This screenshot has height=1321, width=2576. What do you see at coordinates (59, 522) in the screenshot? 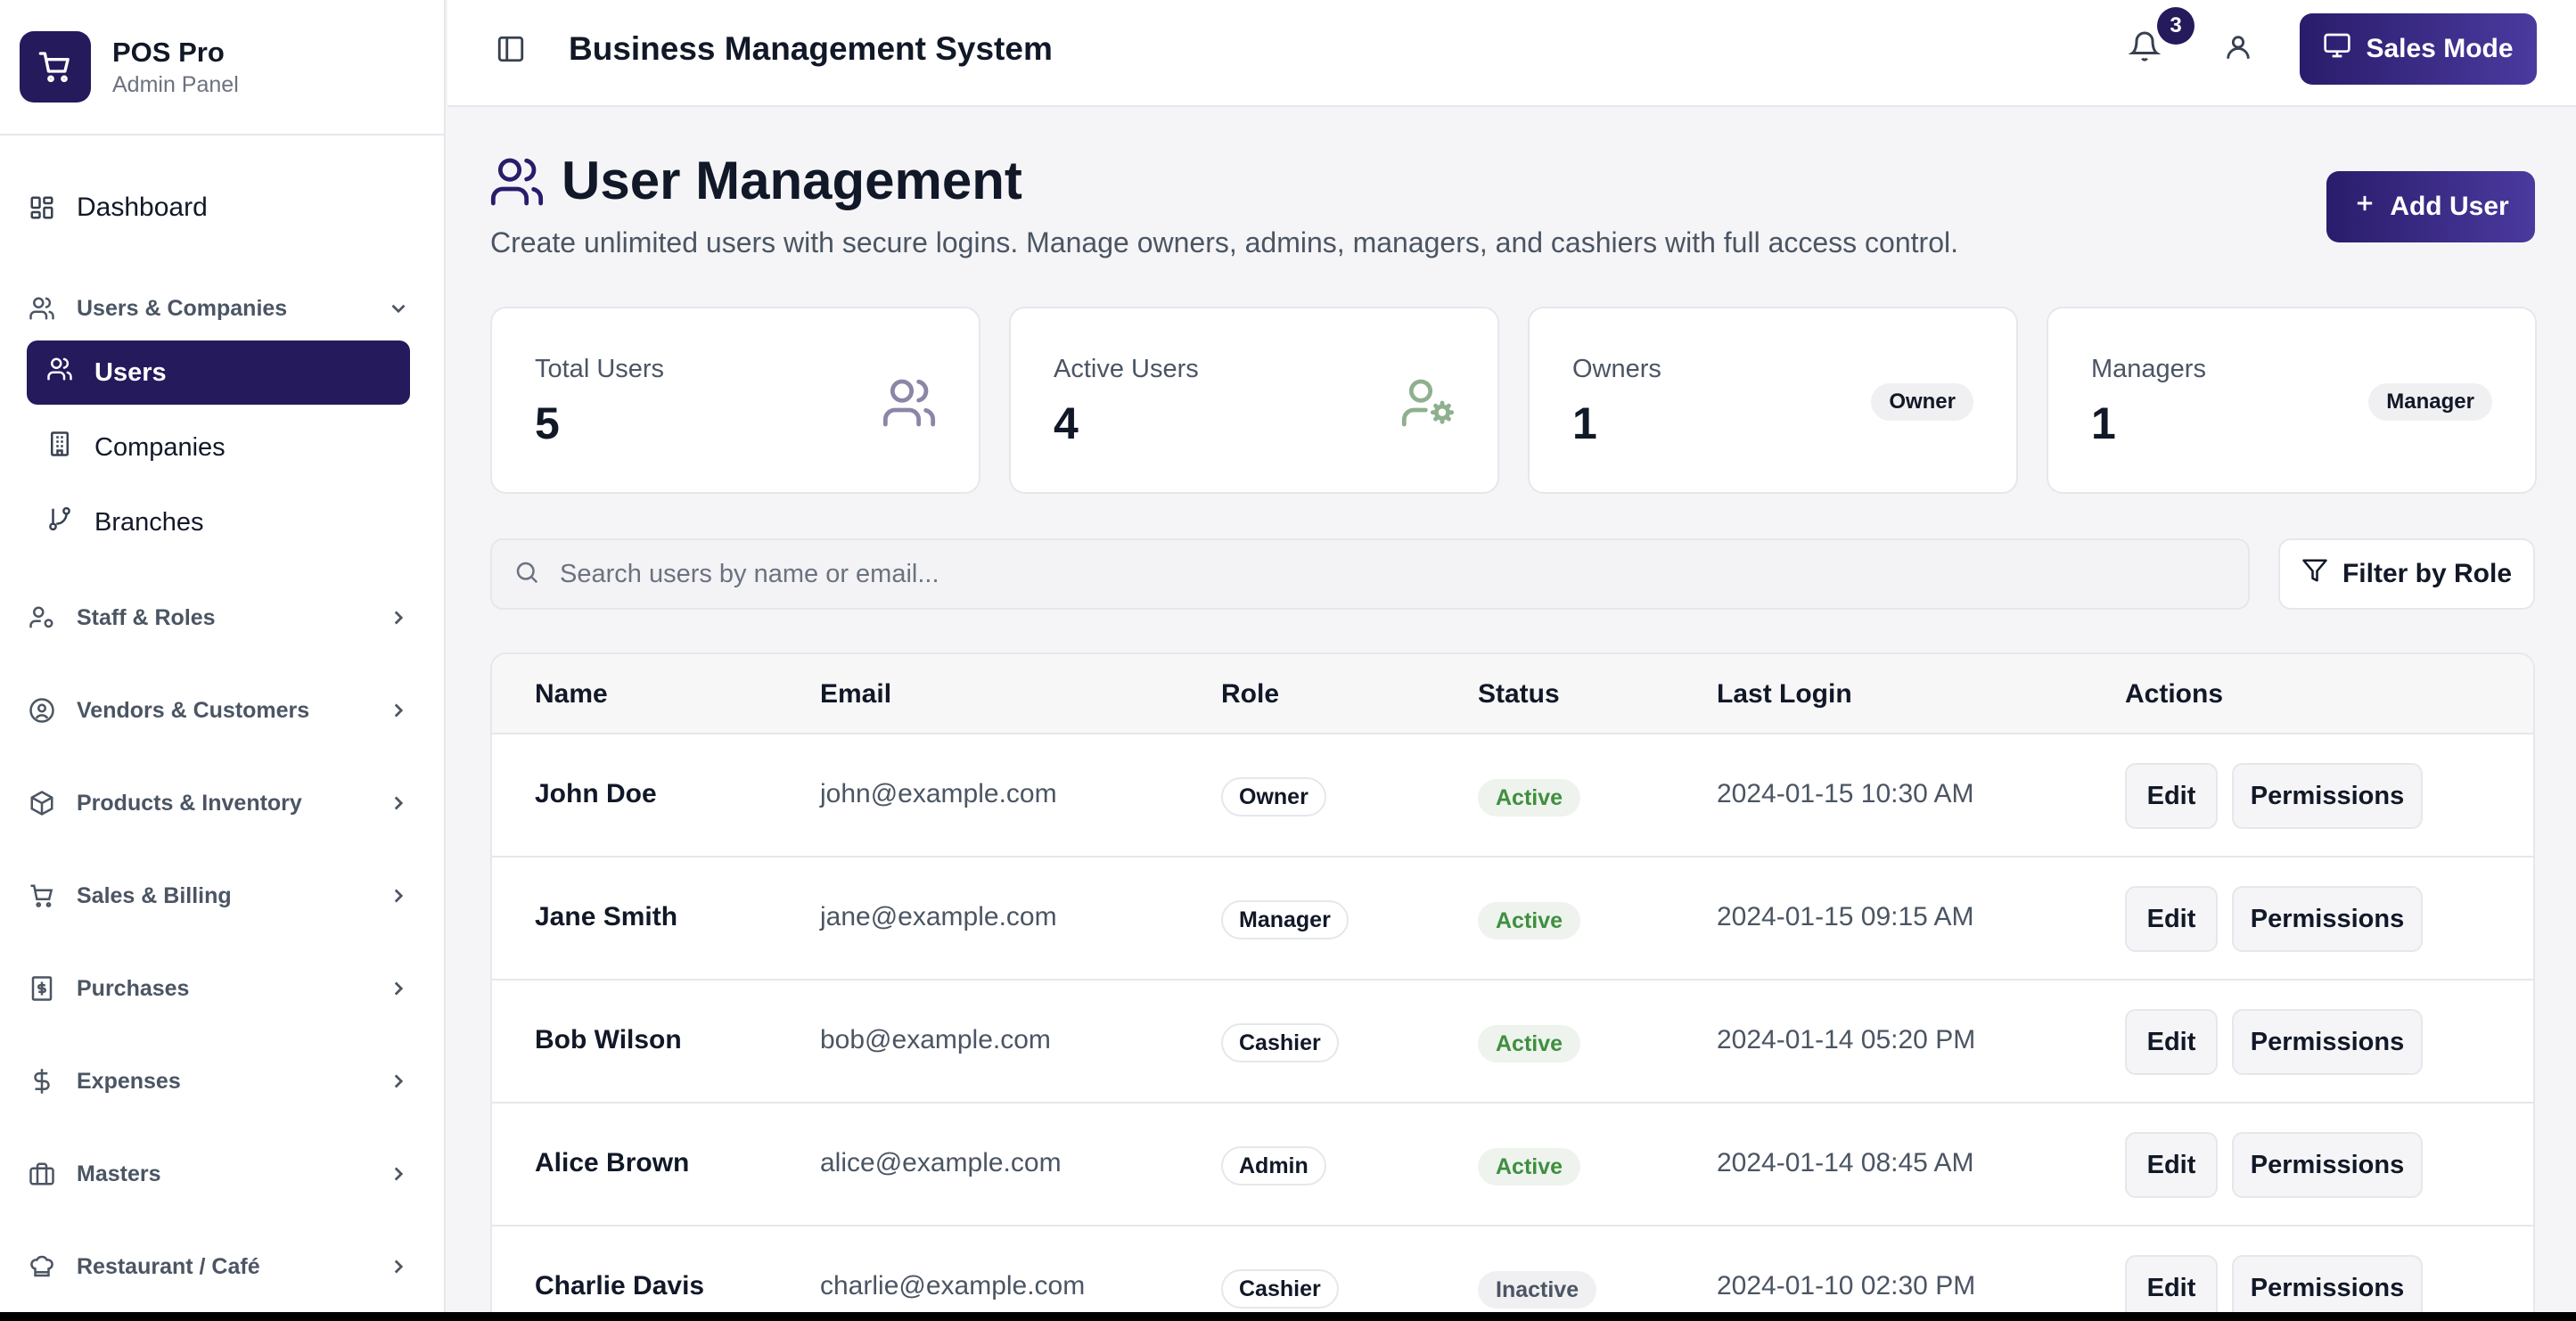
I see `git-branch-icon` at bounding box center [59, 522].